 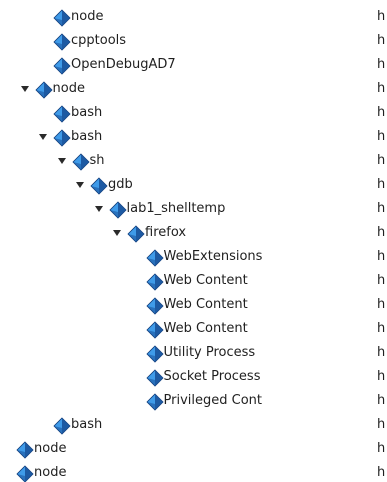 I want to click on process-row: Privileged Cont h, so click(x=193, y=401).